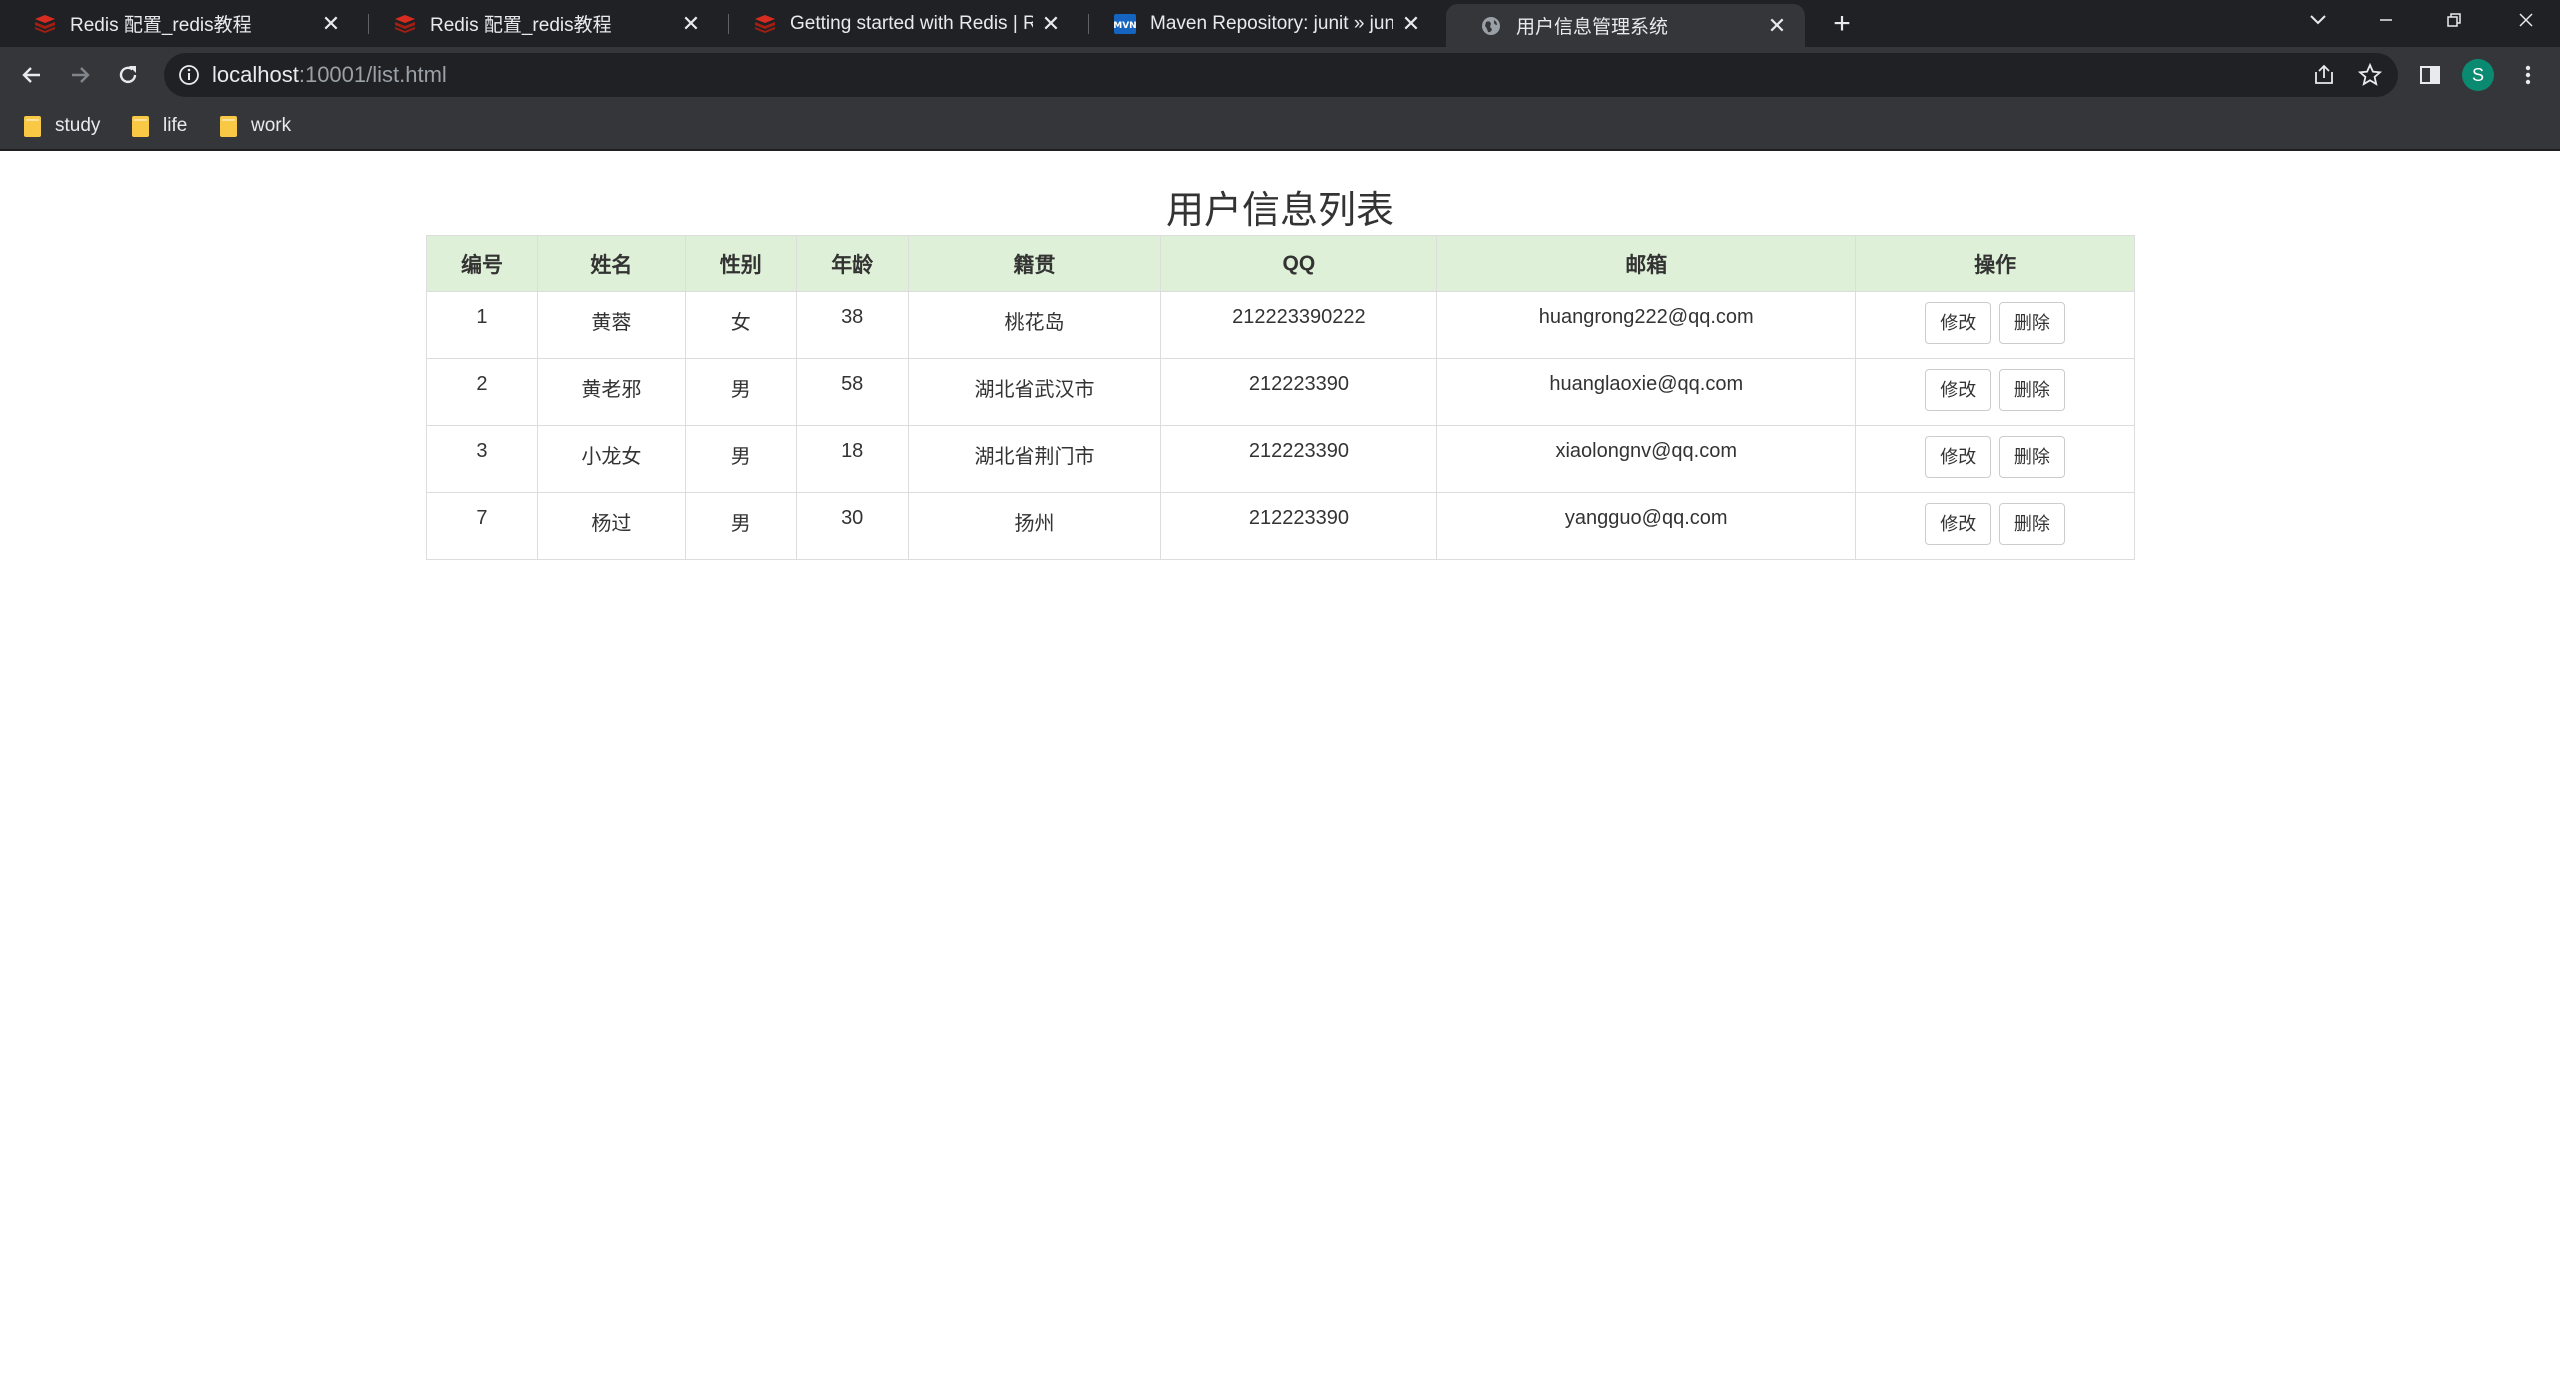 This screenshot has height=1377, width=2560. Describe the element at coordinates (1646, 526) in the screenshot. I see `cell-email: yangguo@qq.com` at that location.